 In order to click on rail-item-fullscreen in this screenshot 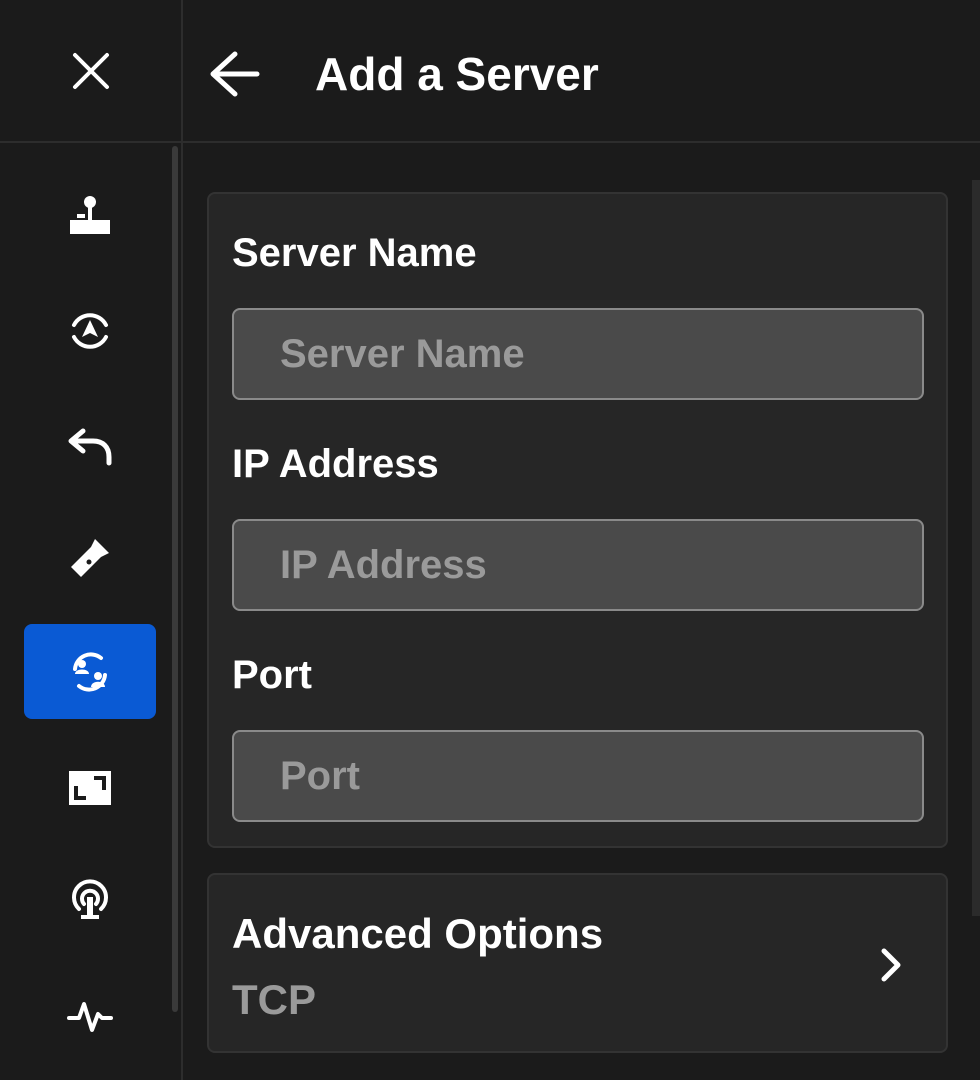, I will do `click(90, 787)`.